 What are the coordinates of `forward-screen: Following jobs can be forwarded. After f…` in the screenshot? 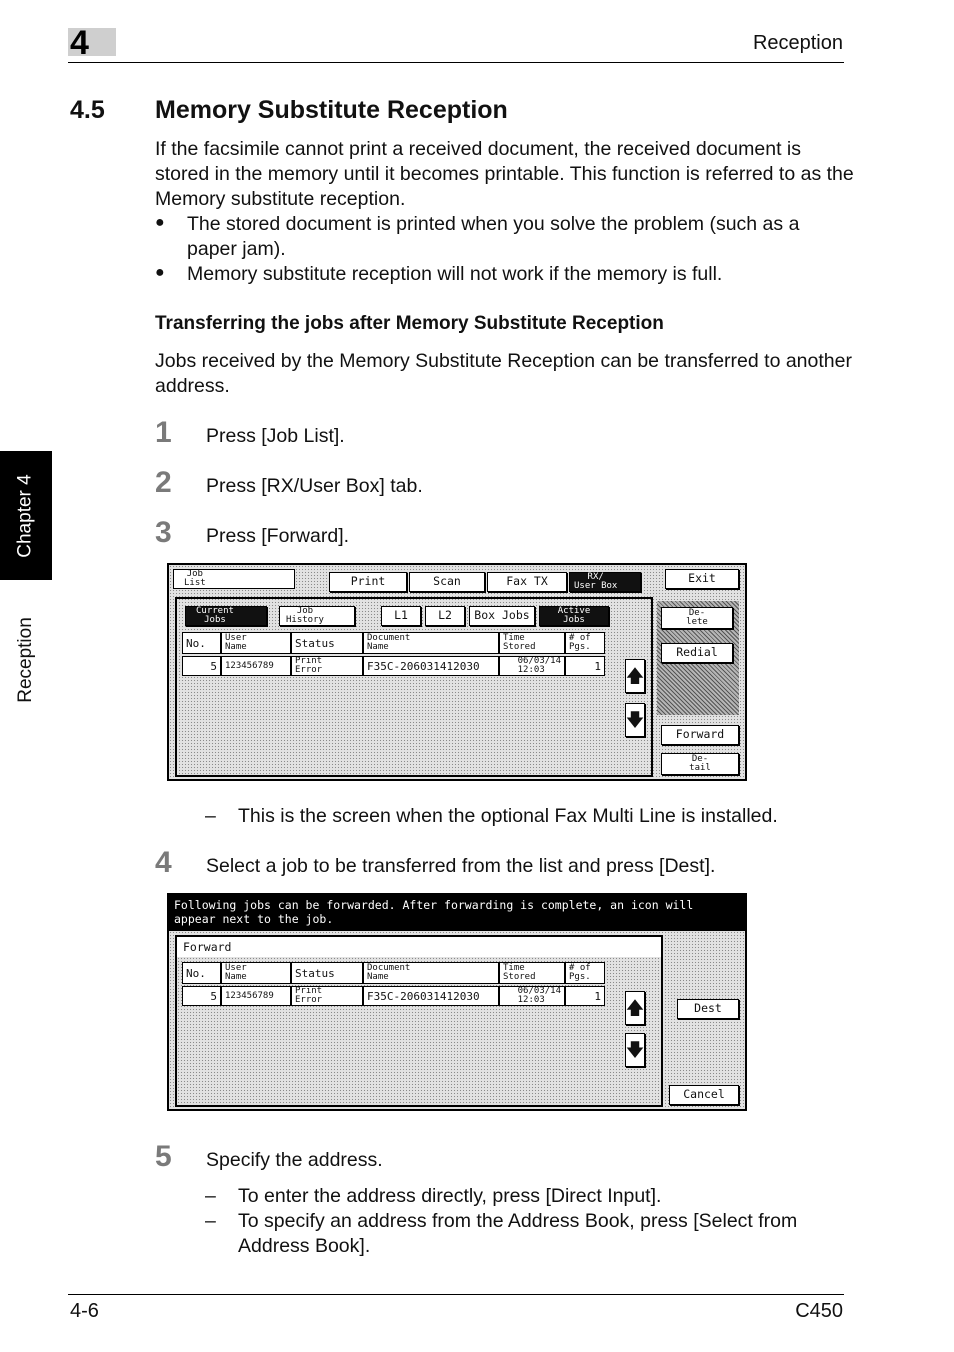 It's located at (457, 1002).